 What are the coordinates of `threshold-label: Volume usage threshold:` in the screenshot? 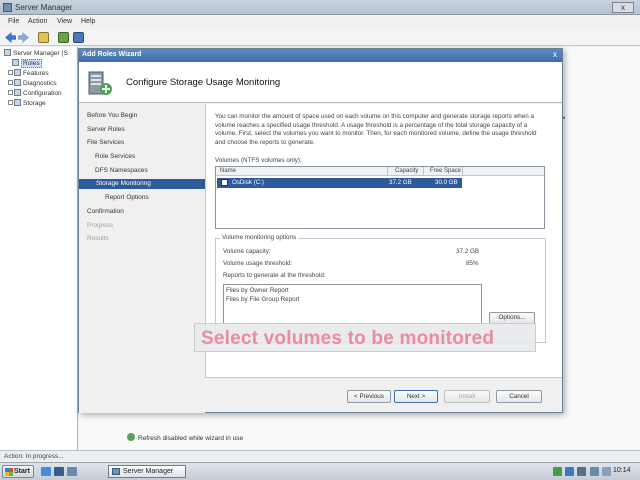 It's located at (258, 263).